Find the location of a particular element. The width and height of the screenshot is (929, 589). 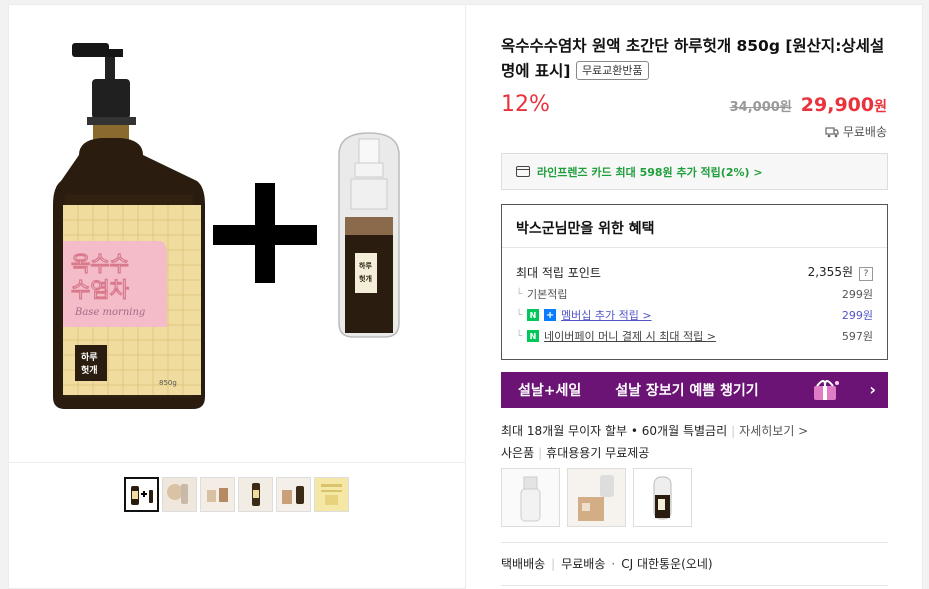

naverpay-points-label-wrap: └ N 네이버페이 머니 결제 시 최대 적립 > is located at coordinates (616, 336).